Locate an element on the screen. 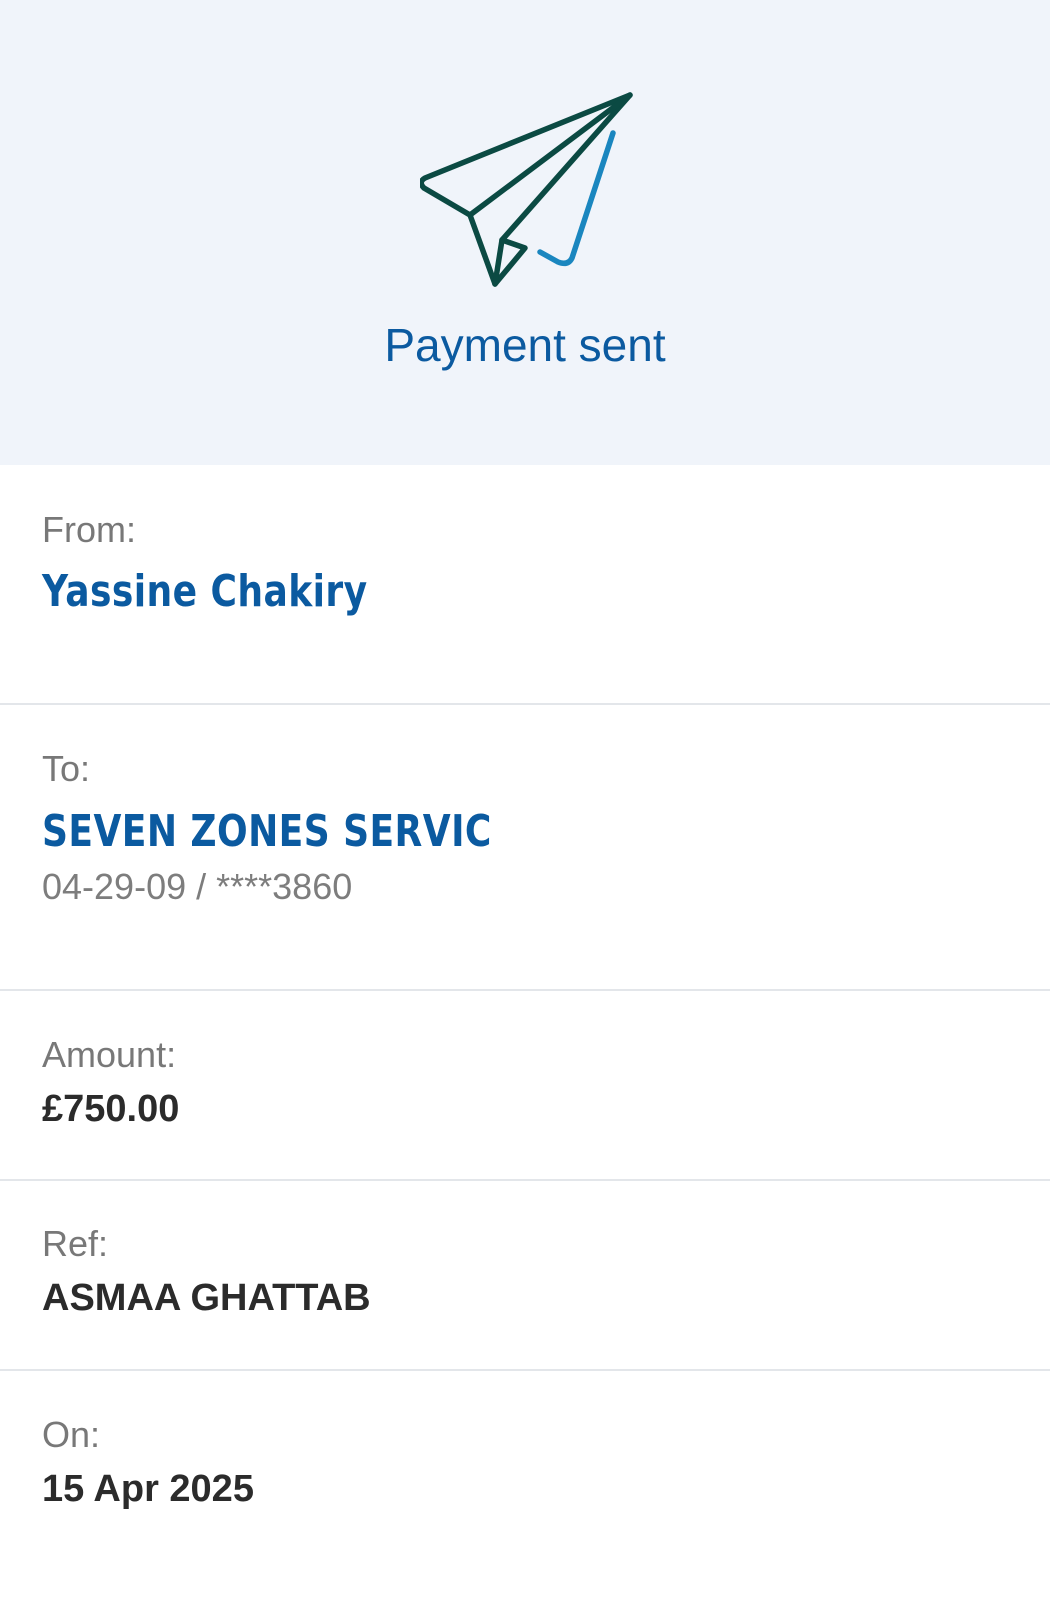 Image resolution: width=1050 pixels, height=1600 pixels. paper-plane-icon is located at coordinates (526, 189).